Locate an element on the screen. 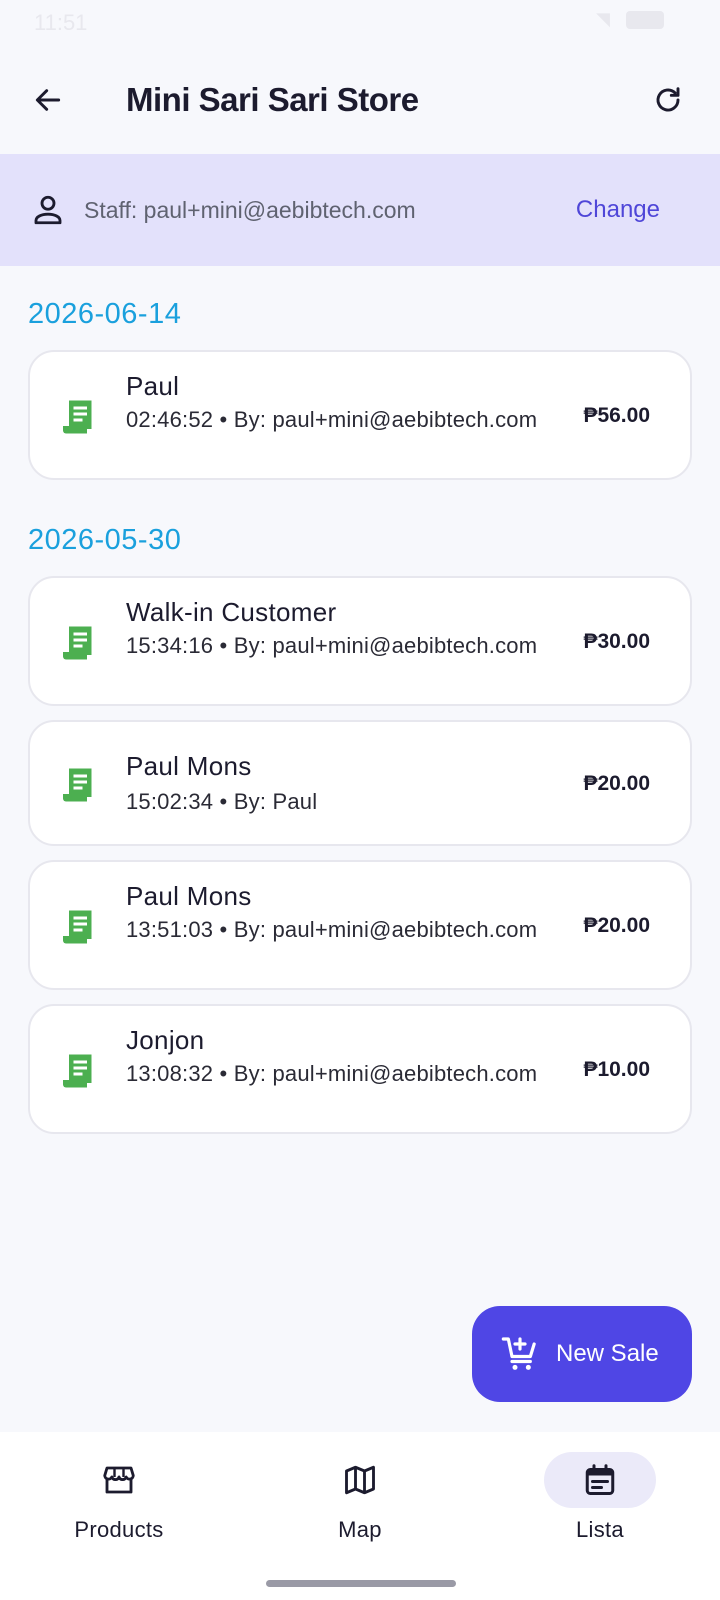  sale-meta: 02:46:52 • By: paul+mini@aebibtech.com is located at coordinates (332, 419).